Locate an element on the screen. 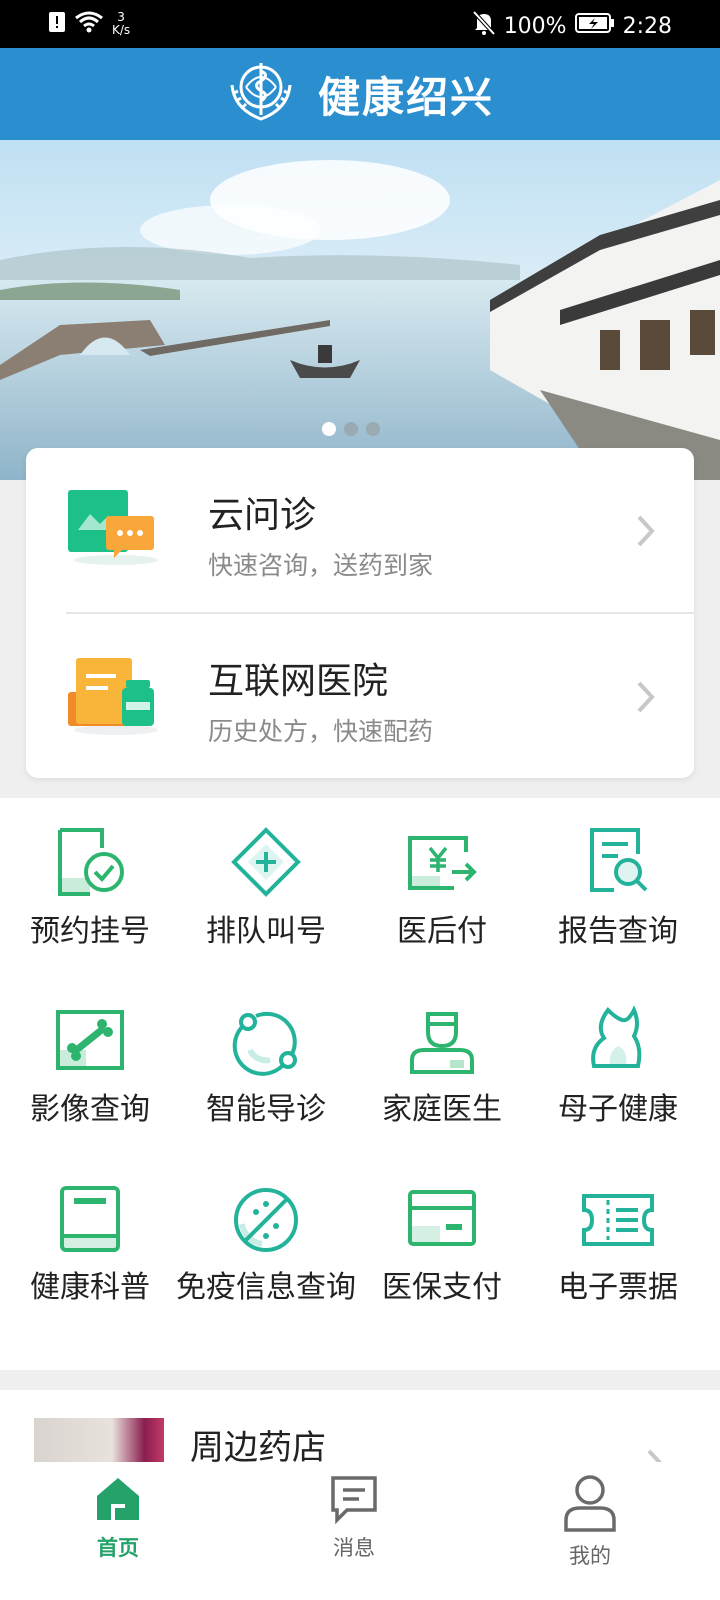 The height and width of the screenshot is (1600, 720). grid-item-pay-later: 医后付 is located at coordinates (442, 887).